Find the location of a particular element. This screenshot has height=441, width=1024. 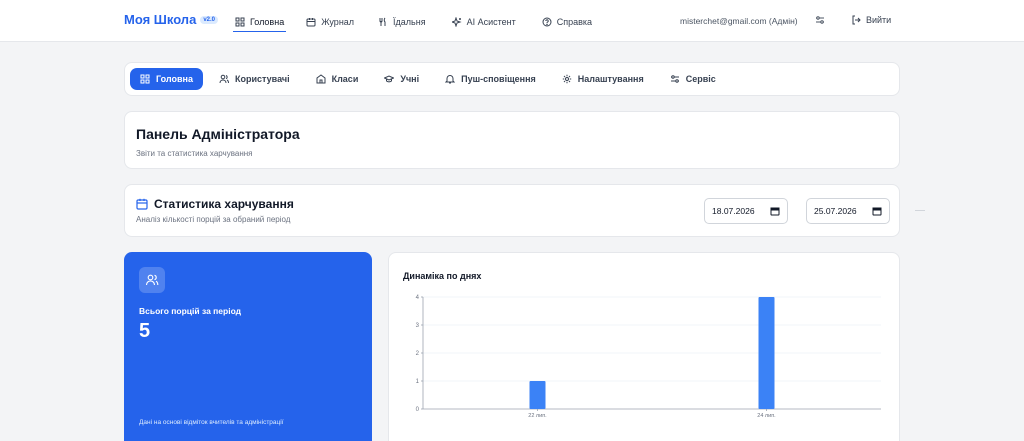

sliders-icon is located at coordinates (674, 79).